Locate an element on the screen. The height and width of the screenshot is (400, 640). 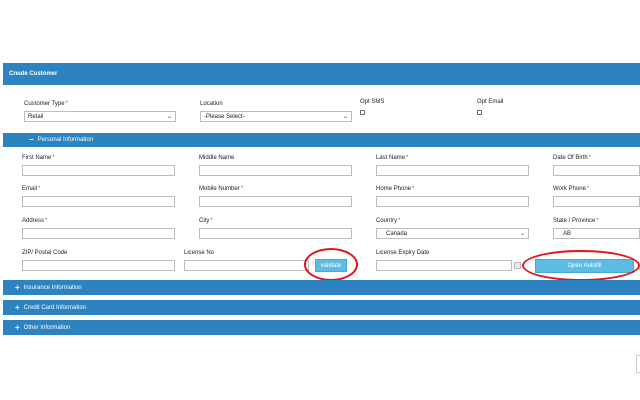
address-input is located at coordinates (98, 233).